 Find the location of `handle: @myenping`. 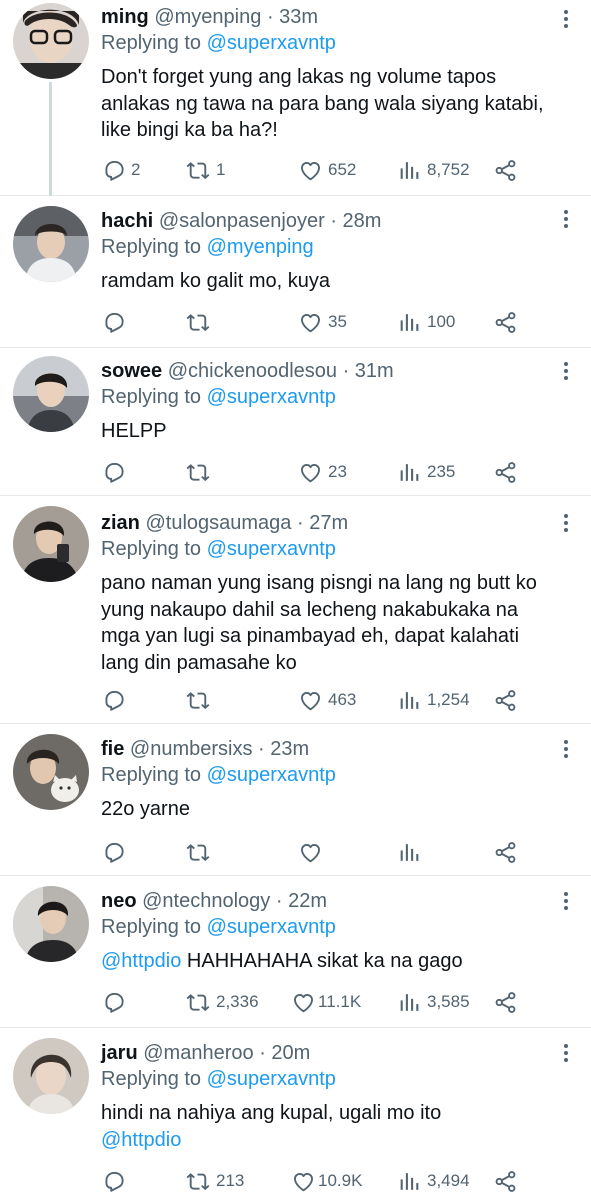

handle: @myenping is located at coordinates (207, 17).